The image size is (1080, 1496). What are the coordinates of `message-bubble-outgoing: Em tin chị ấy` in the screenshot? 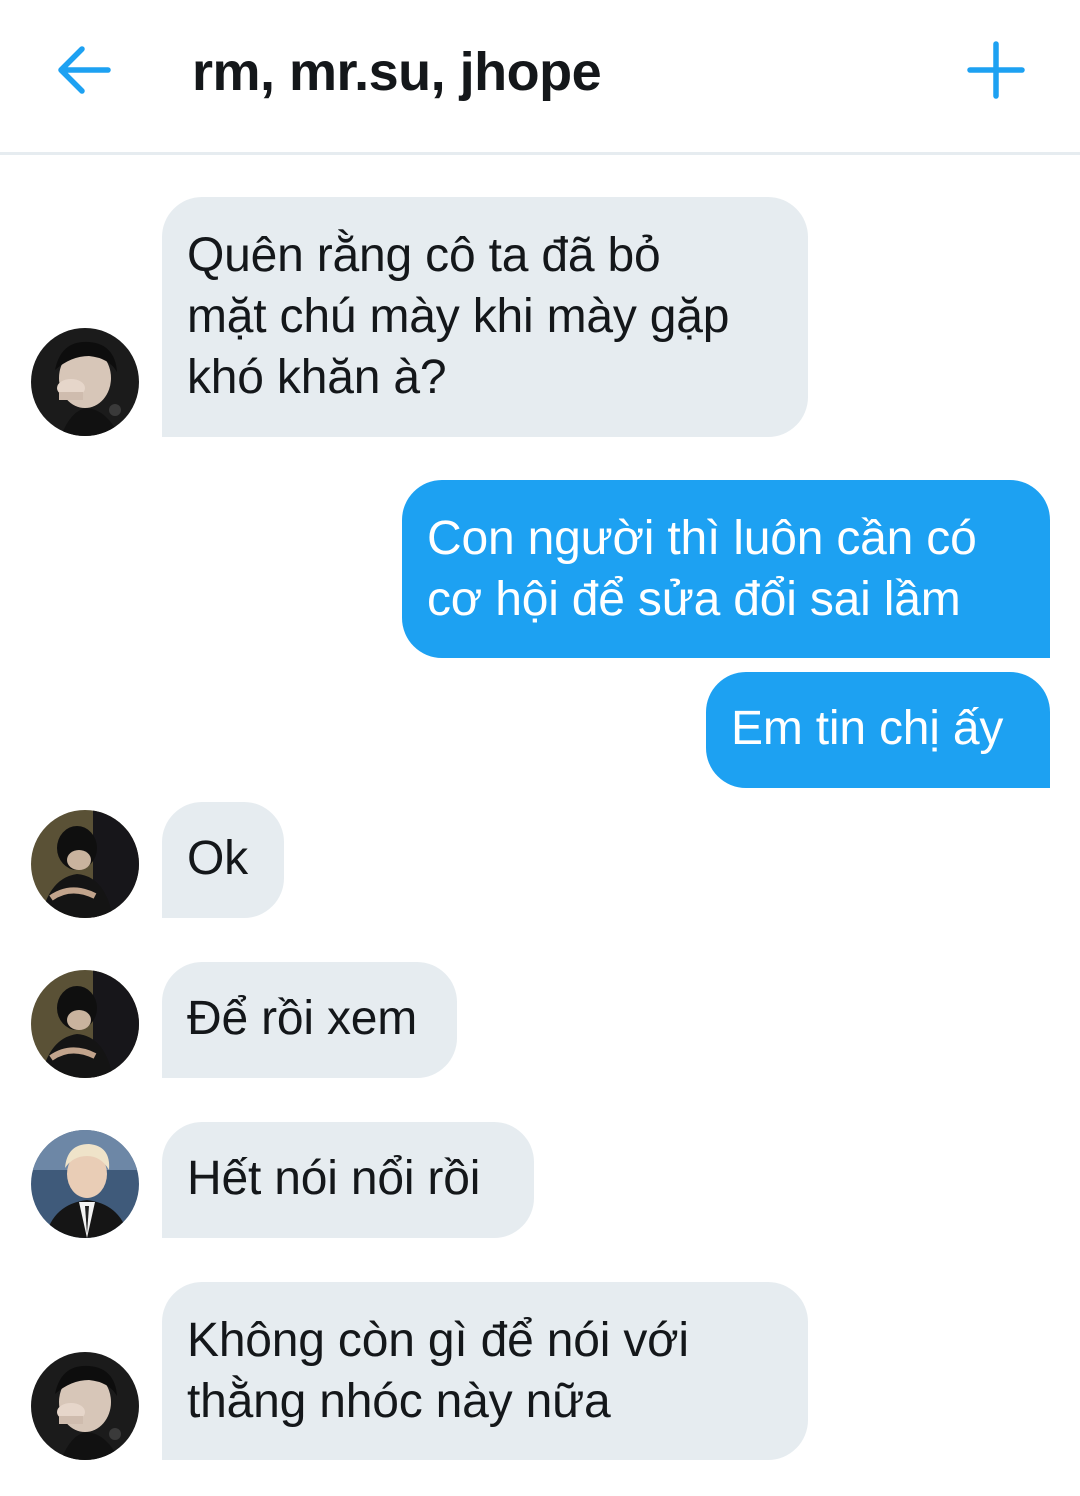 It's located at (878, 730).